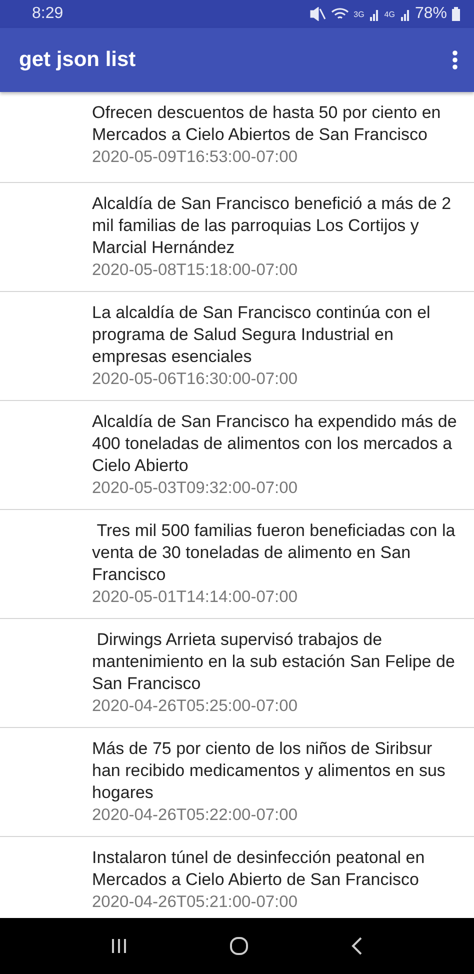 This screenshot has width=474, height=974. I want to click on news-title: La alcaldía de San Francisco continúa con el programa de Salud Segura Industrial en empresas esenciales, so click(276, 335).